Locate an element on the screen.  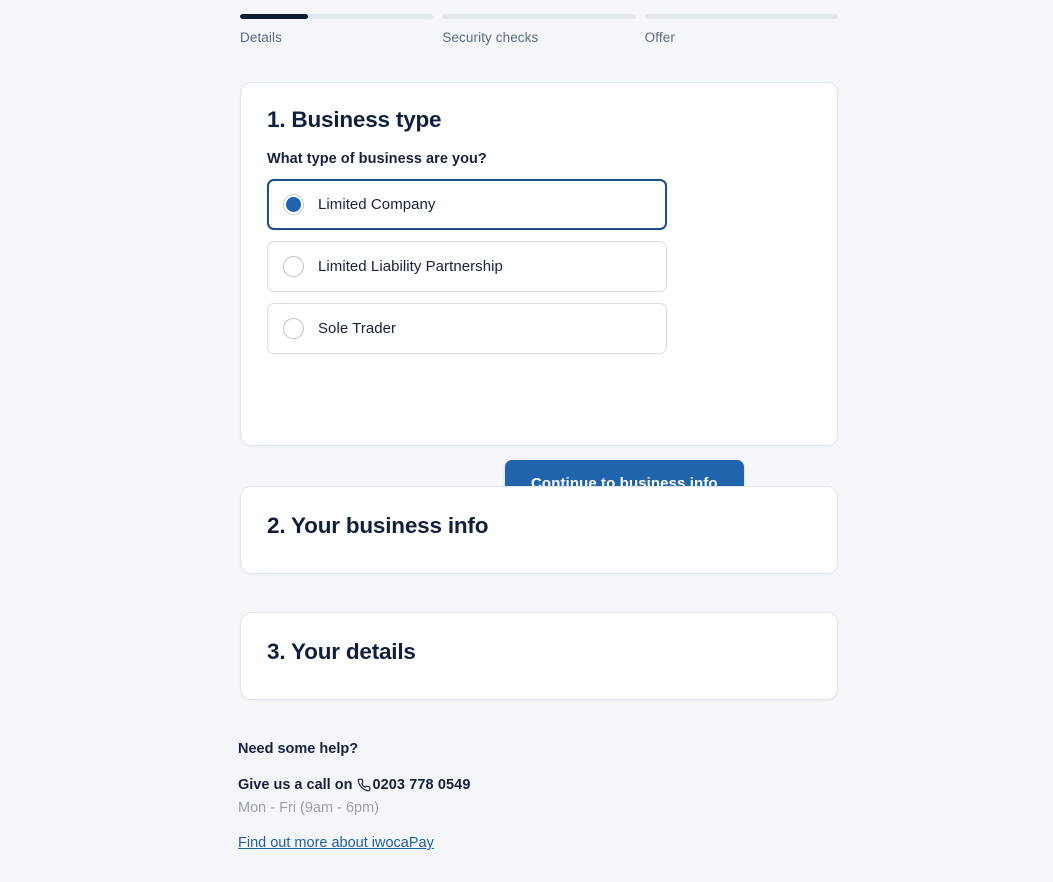
radio-selected-dot-icon is located at coordinates (293, 204).